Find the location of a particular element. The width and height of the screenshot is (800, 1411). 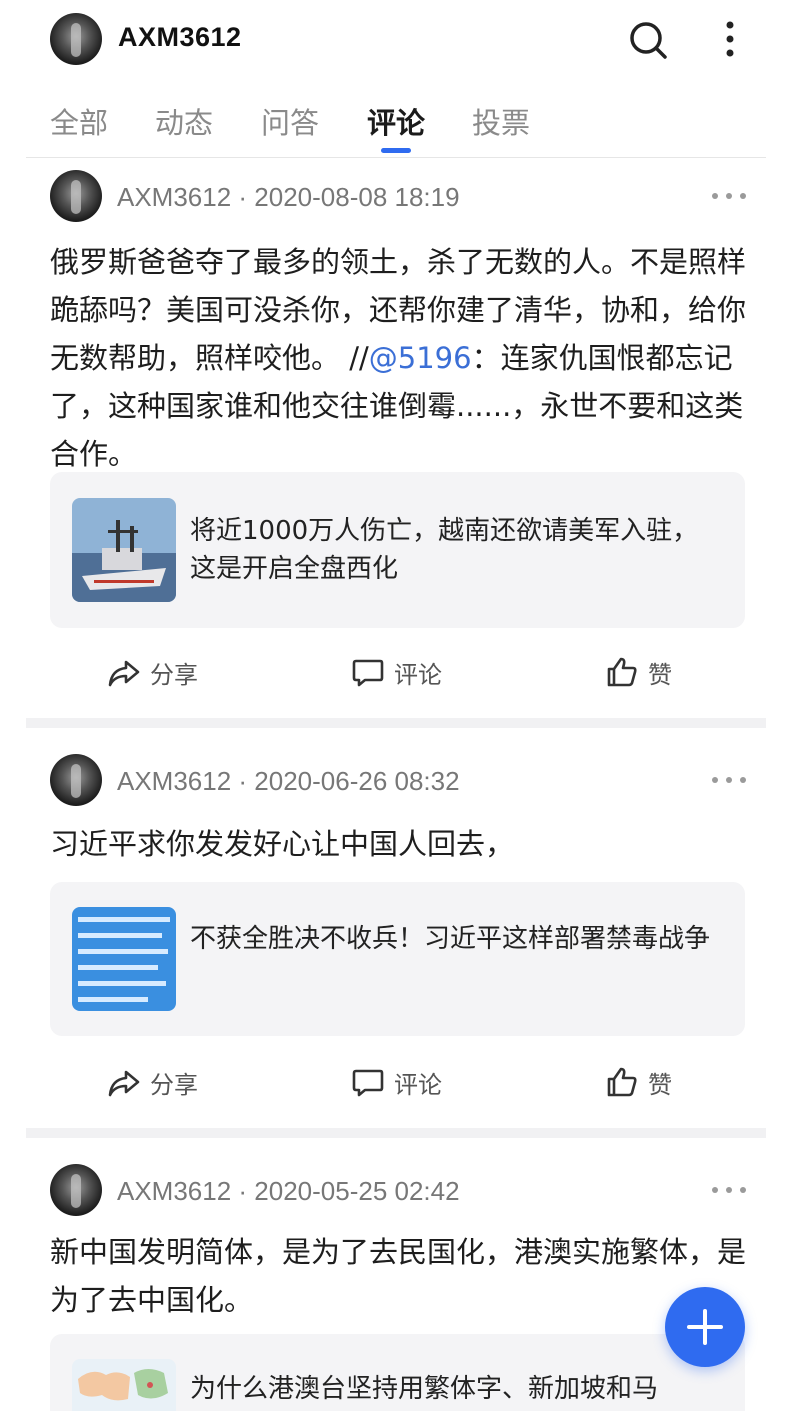

post-meta: AXM3612 · 2020-06-26 08:32 is located at coordinates (288, 781).